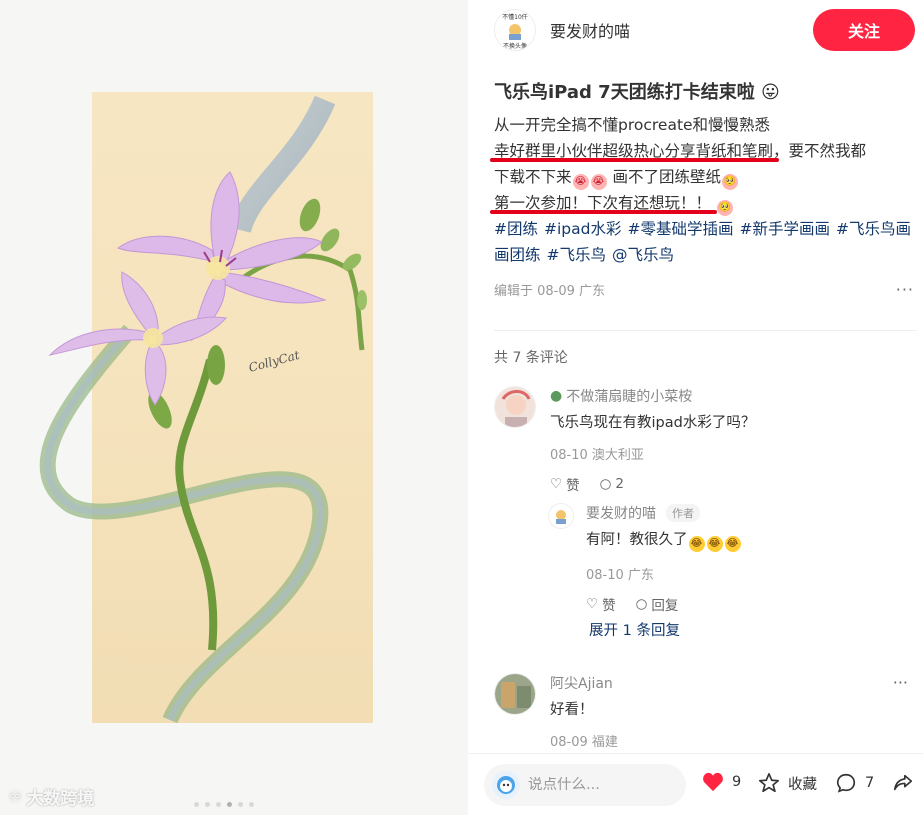 This screenshot has height=815, width=923. What do you see at coordinates (802, 784) in the screenshot?
I see `collect-label: 收藏` at bounding box center [802, 784].